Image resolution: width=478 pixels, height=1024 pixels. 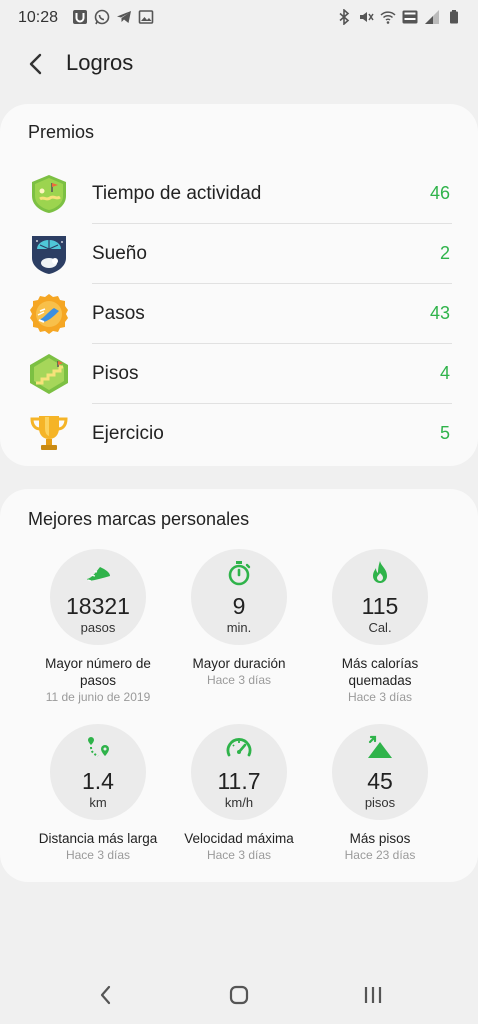 What do you see at coordinates (49, 374) in the screenshot?
I see `floors-badge-icon` at bounding box center [49, 374].